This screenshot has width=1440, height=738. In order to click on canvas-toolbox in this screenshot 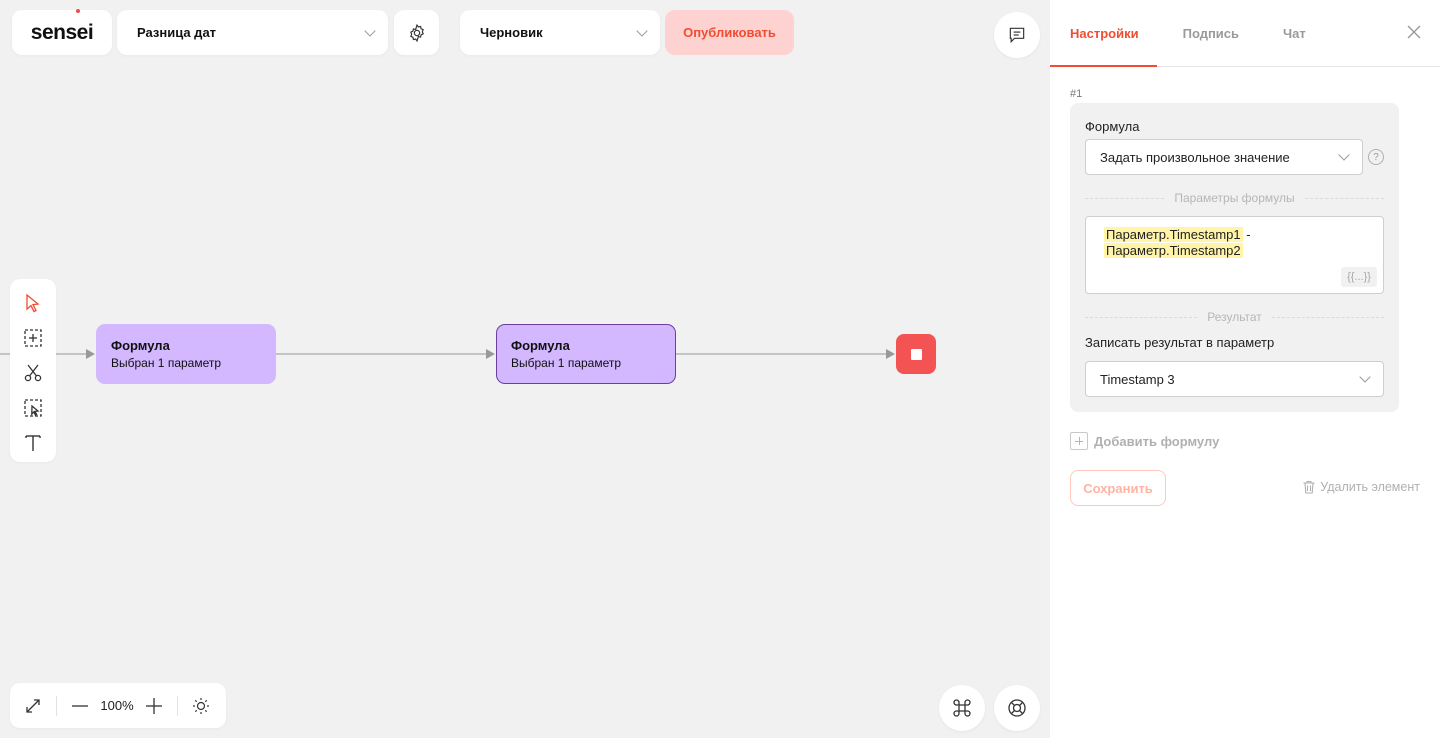, I will do `click(33, 370)`.